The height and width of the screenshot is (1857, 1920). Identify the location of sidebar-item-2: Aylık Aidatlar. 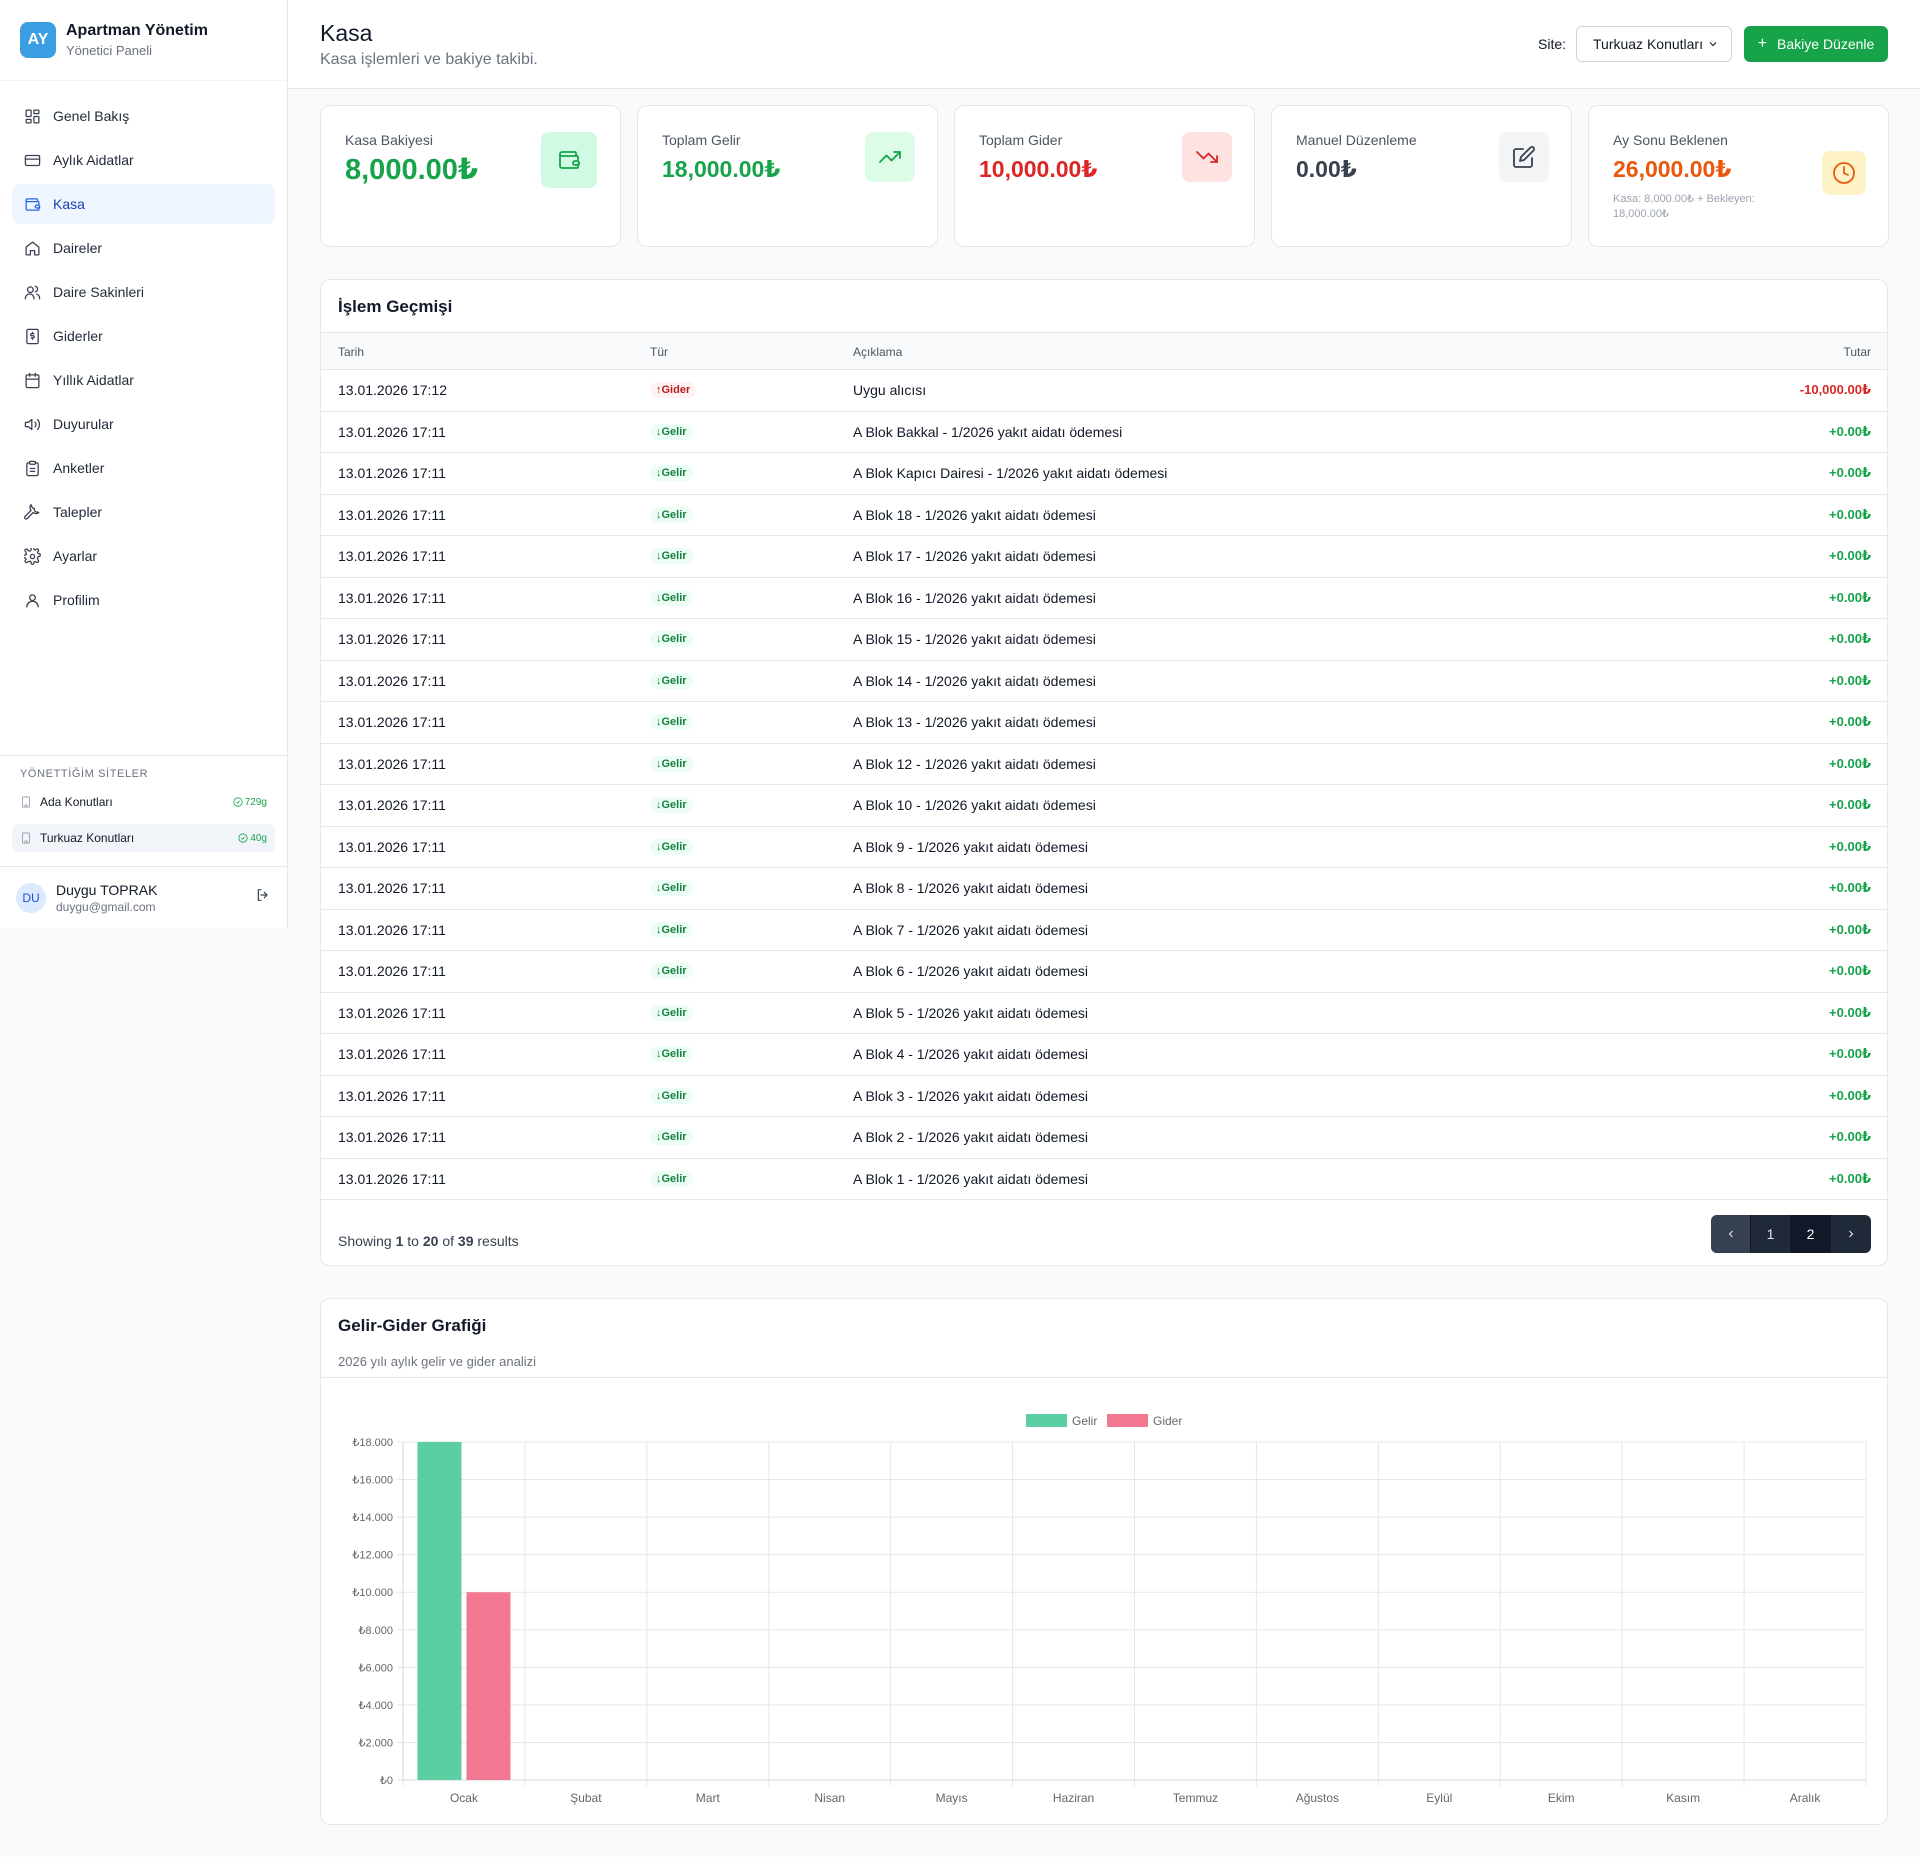
(143, 160).